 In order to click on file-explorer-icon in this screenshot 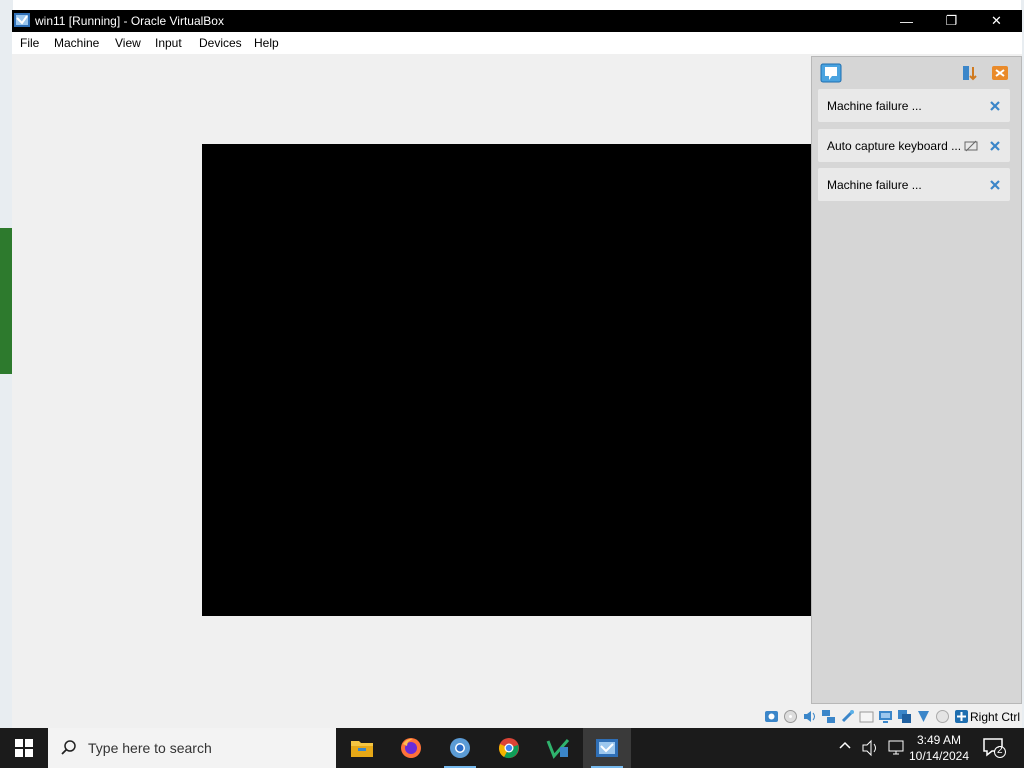, I will do `click(362, 749)`.